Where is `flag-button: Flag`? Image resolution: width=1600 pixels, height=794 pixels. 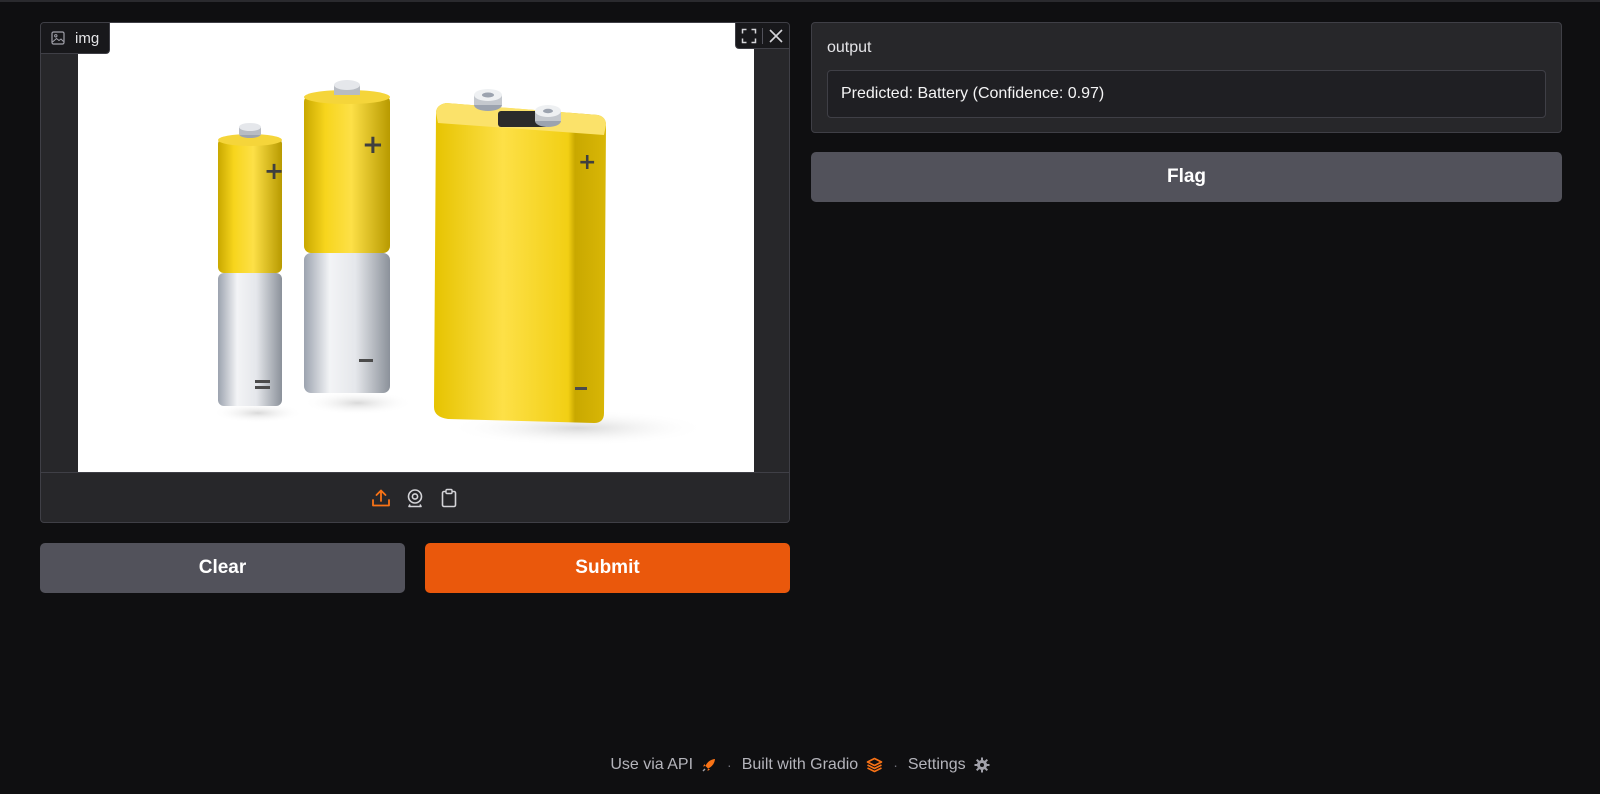 flag-button: Flag is located at coordinates (1186, 177).